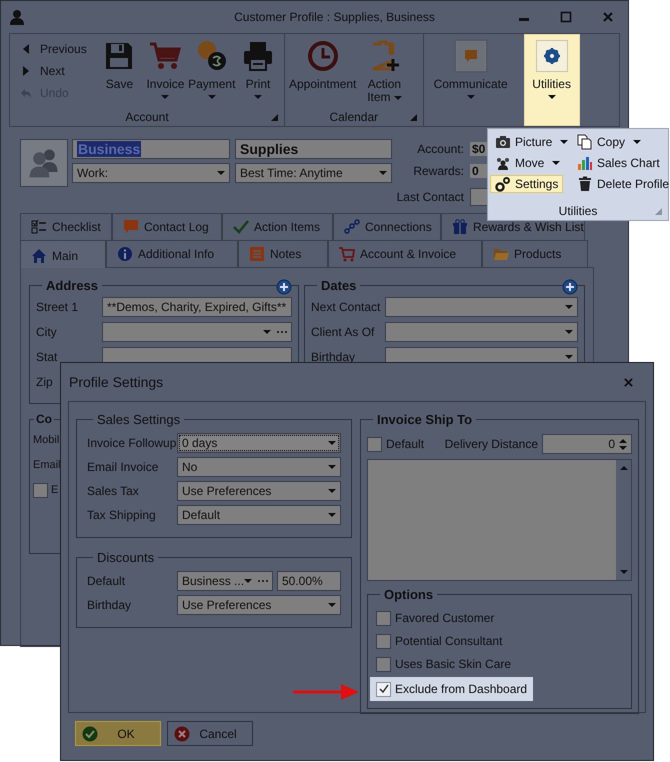 The height and width of the screenshot is (762, 670). What do you see at coordinates (499, 520) in the screenshot?
I see `address-text-area` at bounding box center [499, 520].